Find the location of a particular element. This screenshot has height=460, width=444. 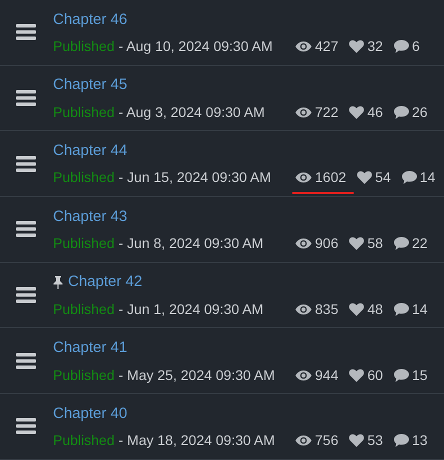

chapter-title-link: Chapter 40 is located at coordinates (90, 414).